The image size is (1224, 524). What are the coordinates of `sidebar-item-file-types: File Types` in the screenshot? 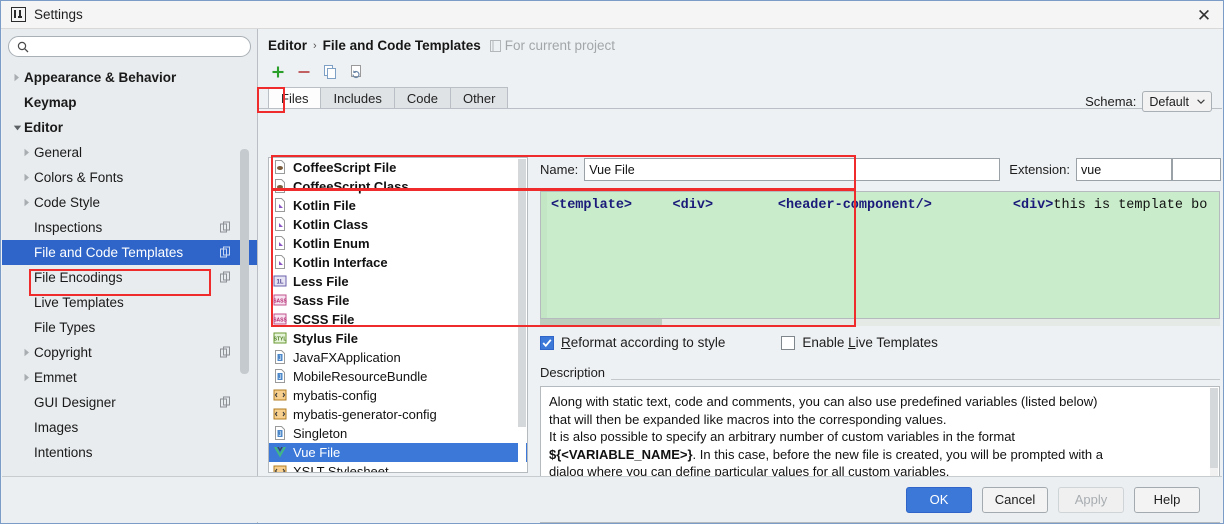 It's located at (129, 327).